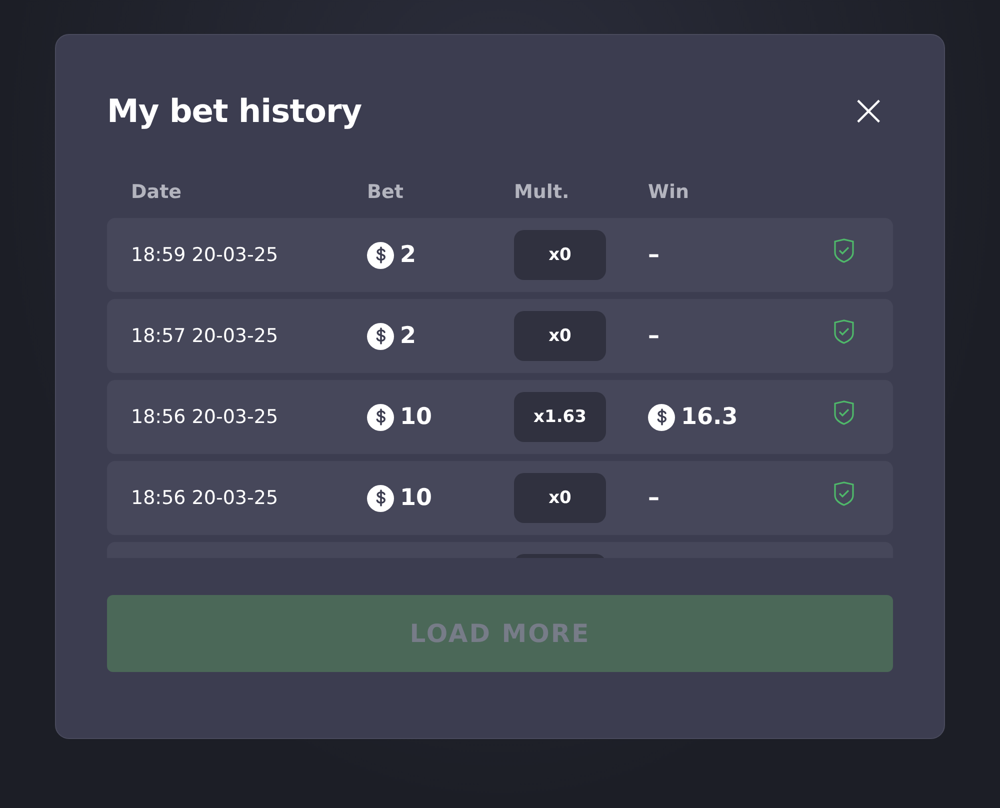 This screenshot has height=808, width=1000. I want to click on date-cell-text: 18:57 20-03-25, so click(205, 336).